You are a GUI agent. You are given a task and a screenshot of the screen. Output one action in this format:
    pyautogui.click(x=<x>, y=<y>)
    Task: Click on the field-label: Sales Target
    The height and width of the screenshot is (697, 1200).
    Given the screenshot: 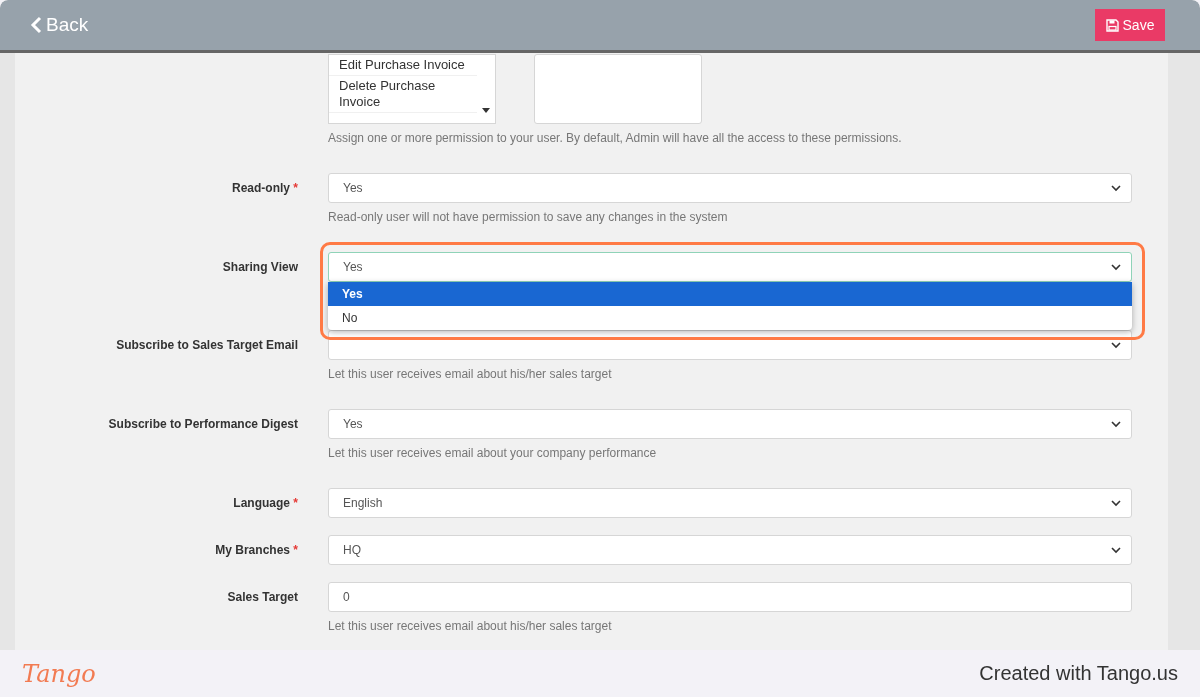 What is the action you would take?
    pyautogui.click(x=262, y=597)
    